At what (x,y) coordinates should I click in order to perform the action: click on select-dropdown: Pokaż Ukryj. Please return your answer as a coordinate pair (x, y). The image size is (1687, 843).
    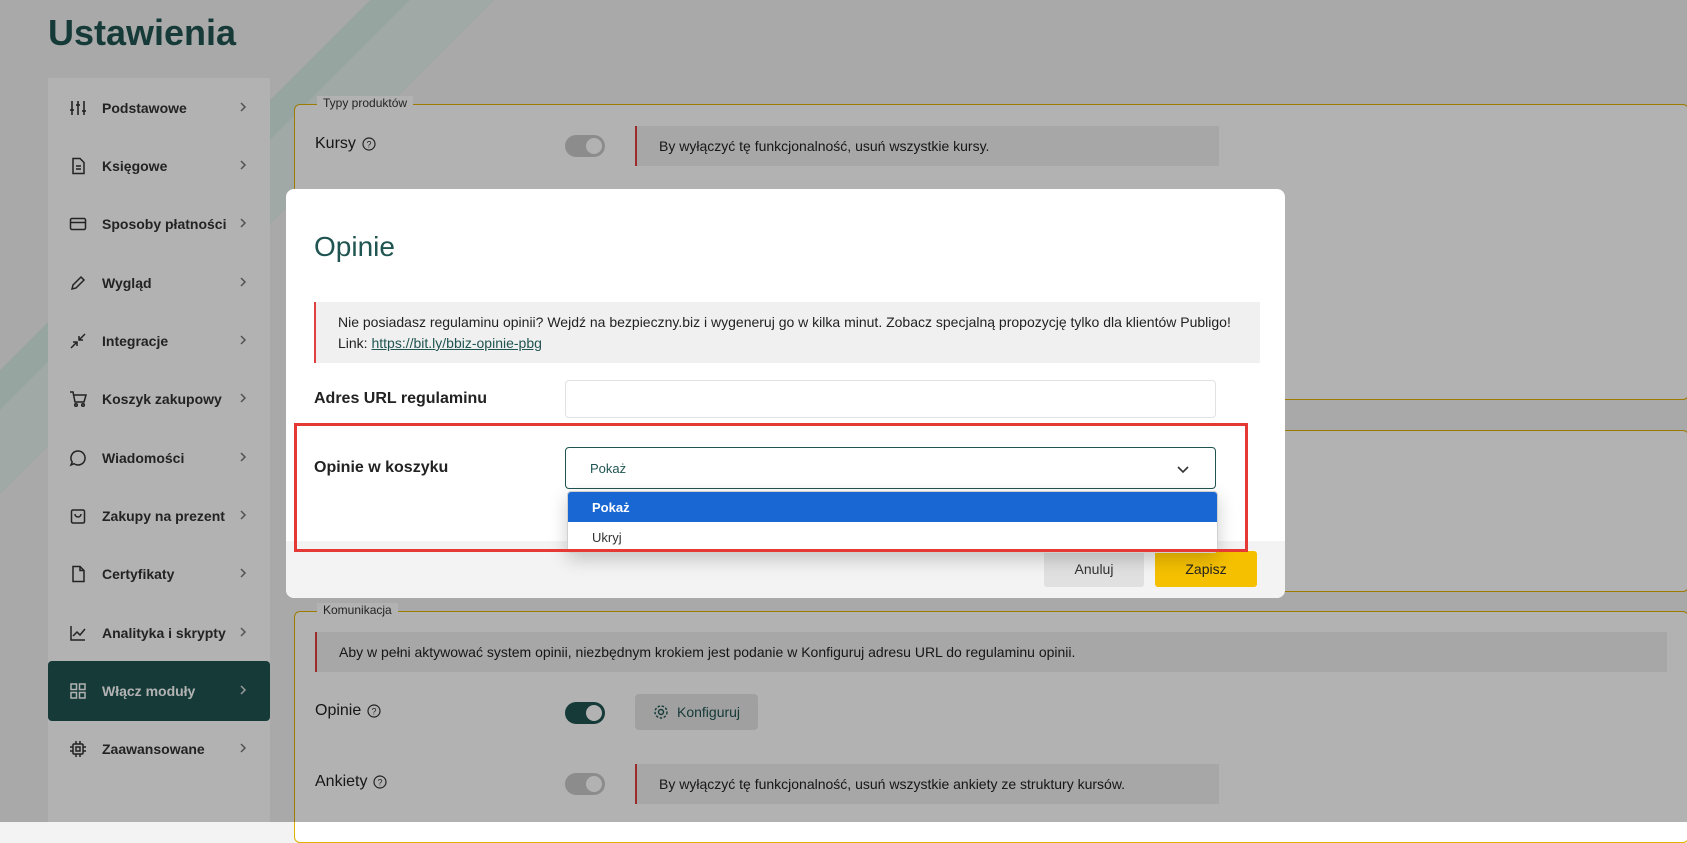
    Looking at the image, I should click on (892, 522).